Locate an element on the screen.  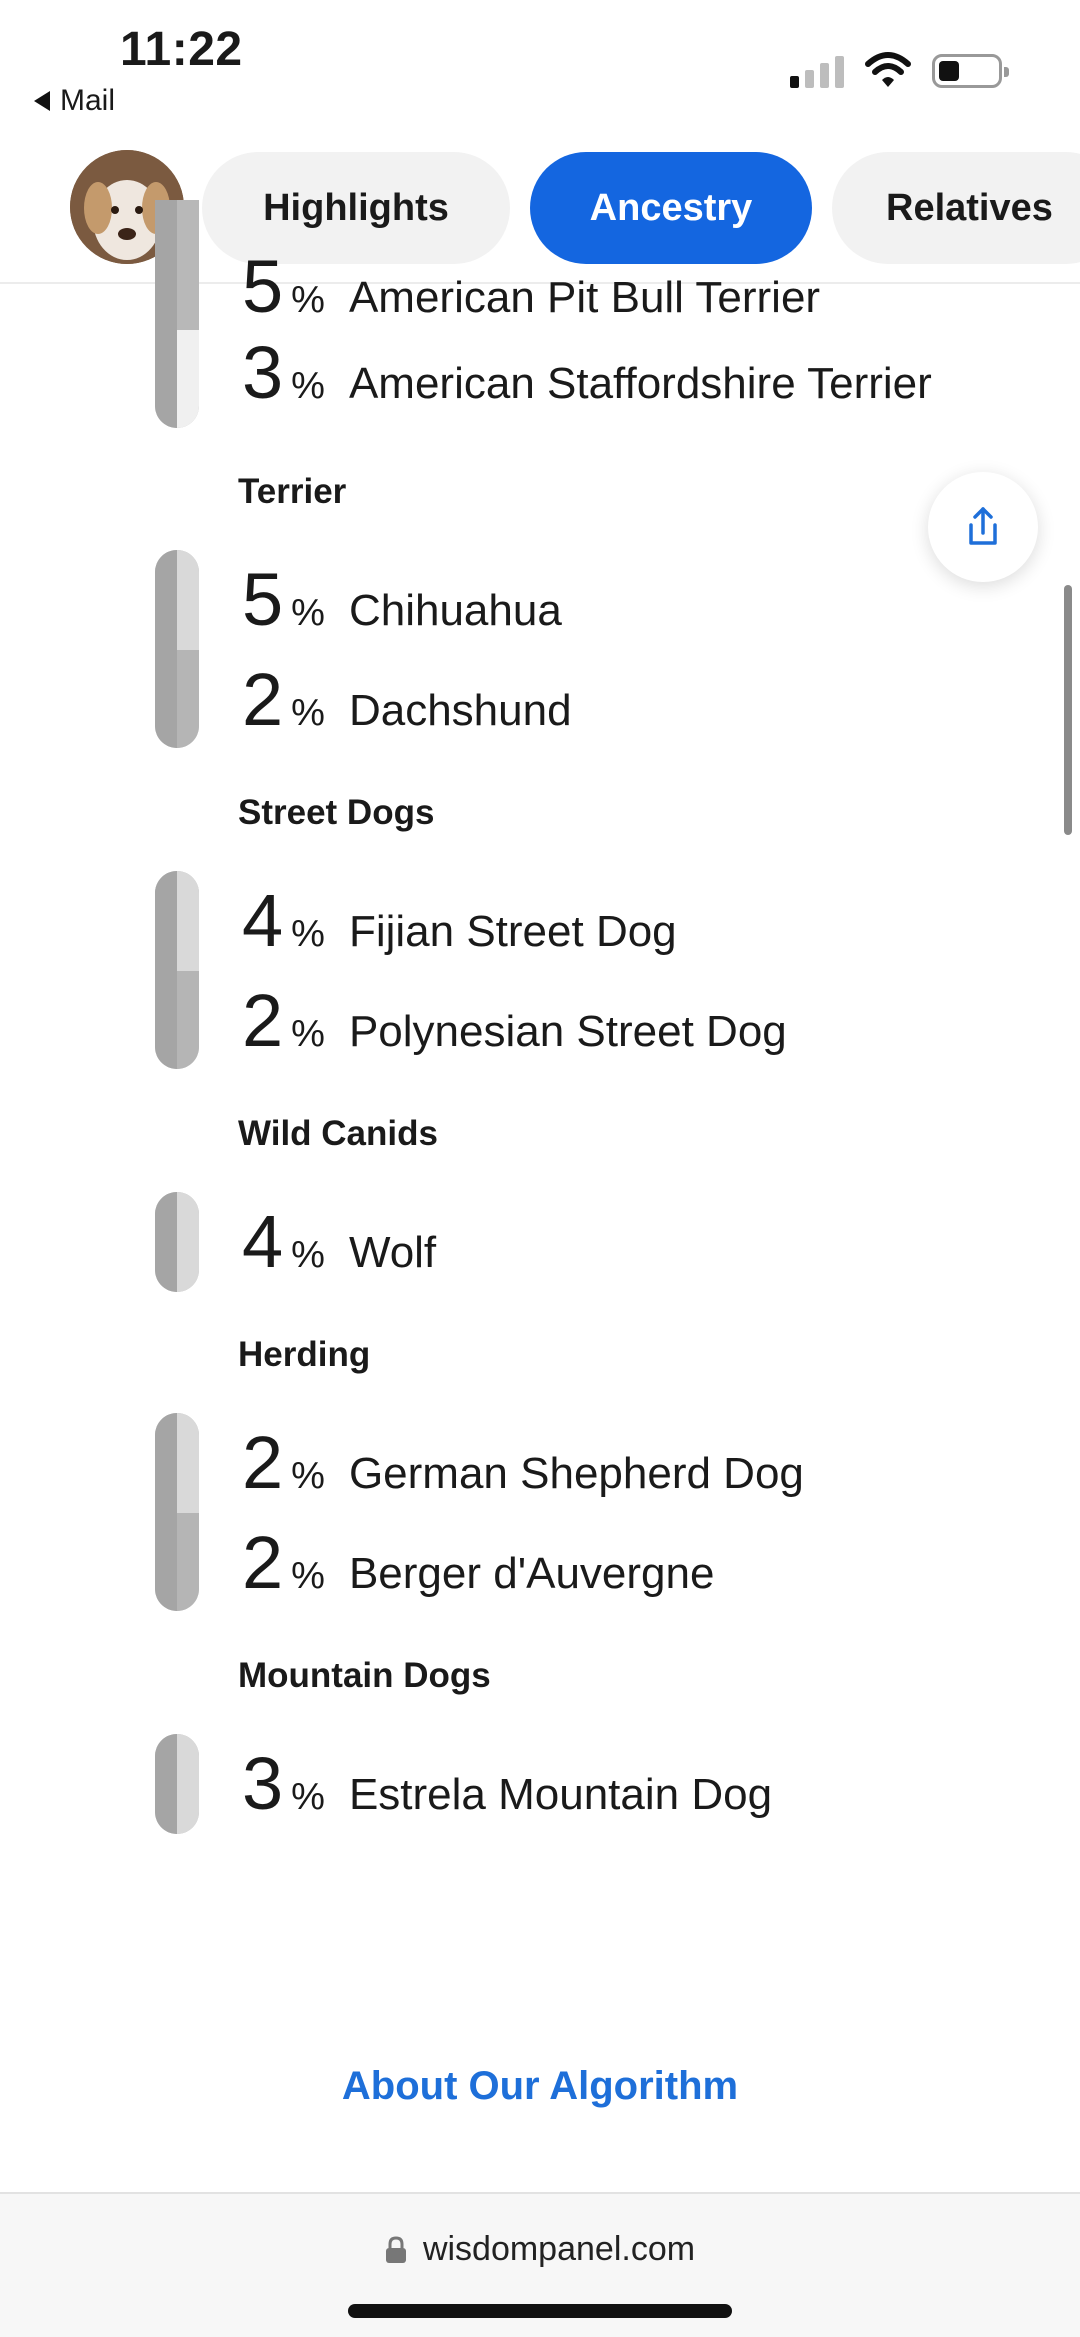
breed-row: 5 % American Pit Bull Terrier is located at coordinates (531, 287).